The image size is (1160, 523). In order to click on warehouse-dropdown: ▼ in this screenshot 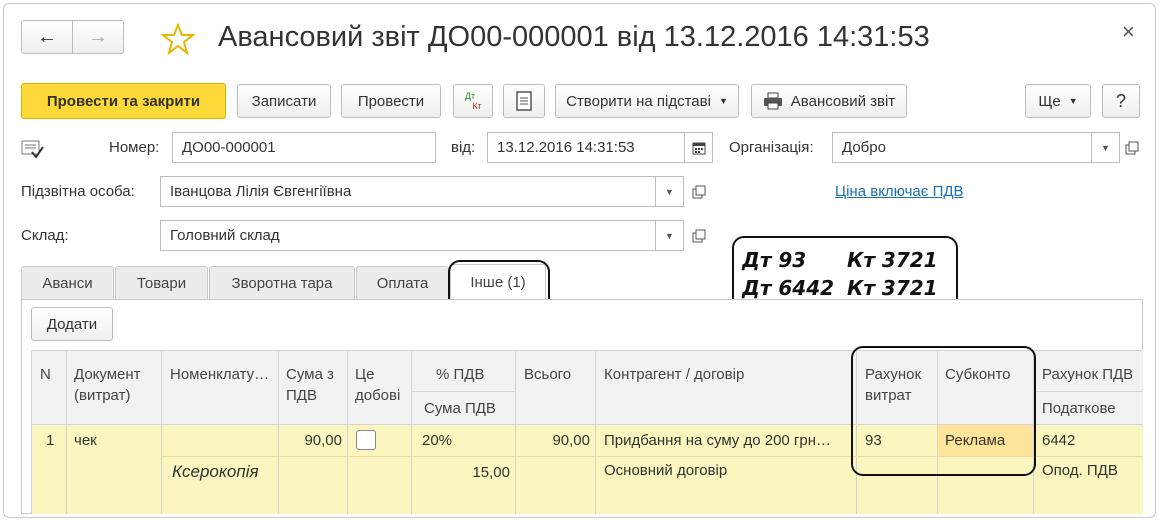, I will do `click(669, 235)`.